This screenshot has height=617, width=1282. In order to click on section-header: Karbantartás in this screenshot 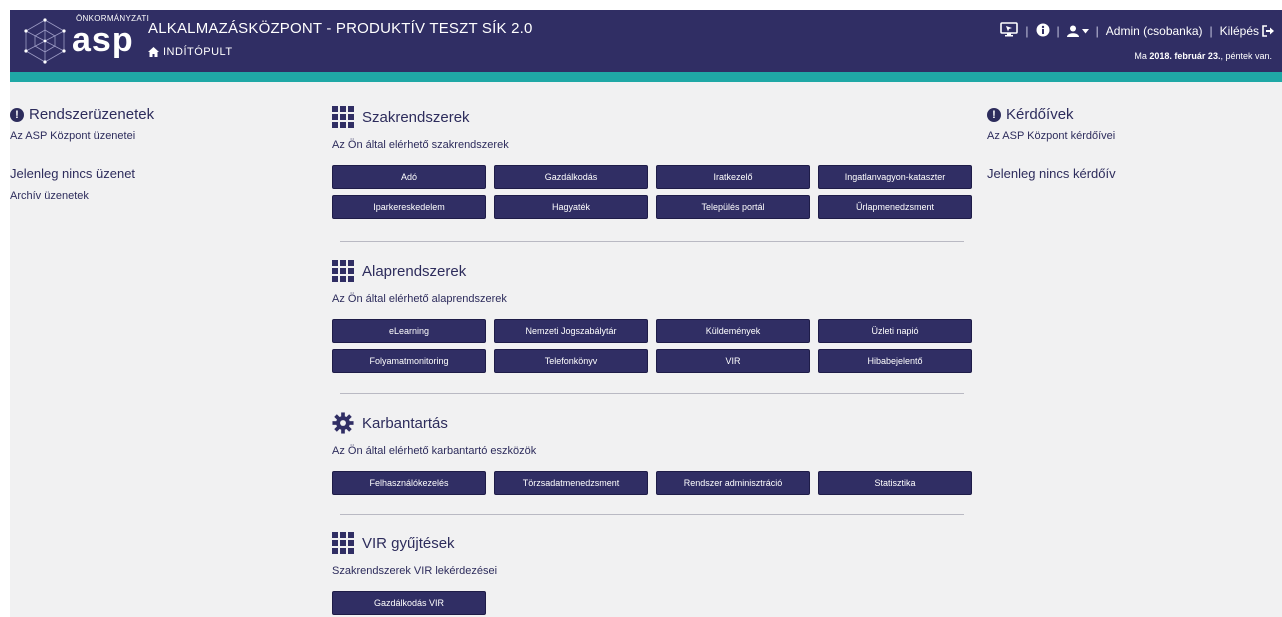, I will do `click(652, 423)`.